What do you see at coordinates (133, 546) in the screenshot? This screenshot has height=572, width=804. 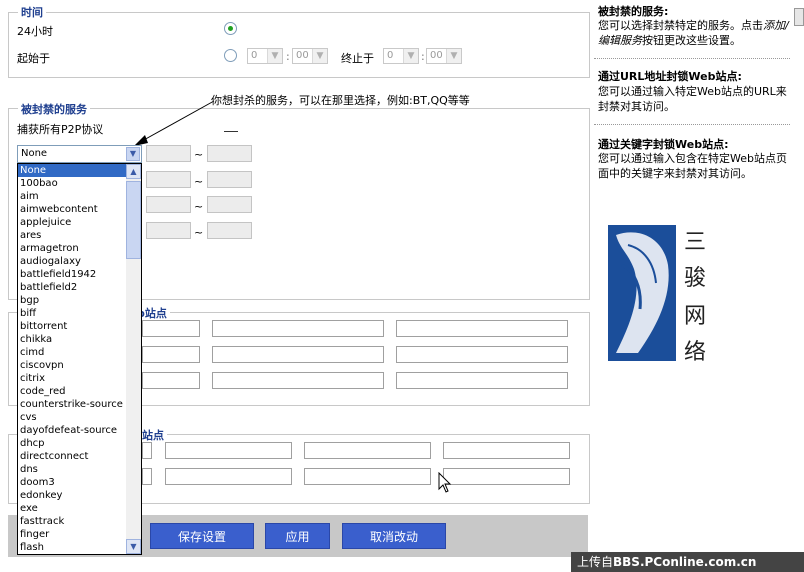 I see `scroll-down-icon: ▼` at bounding box center [133, 546].